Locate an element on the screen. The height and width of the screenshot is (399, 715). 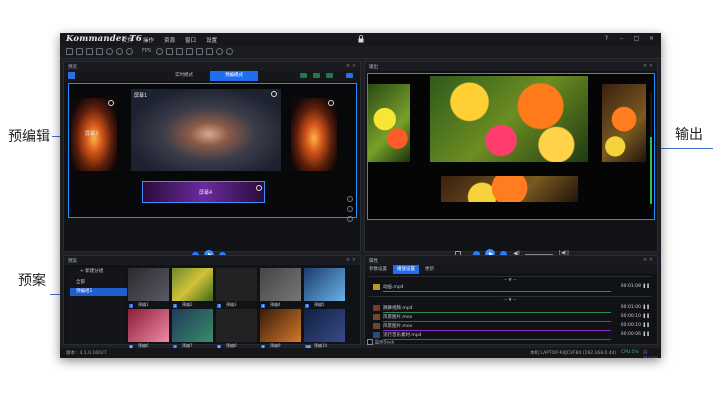
output-canvas is located at coordinates (511, 146).